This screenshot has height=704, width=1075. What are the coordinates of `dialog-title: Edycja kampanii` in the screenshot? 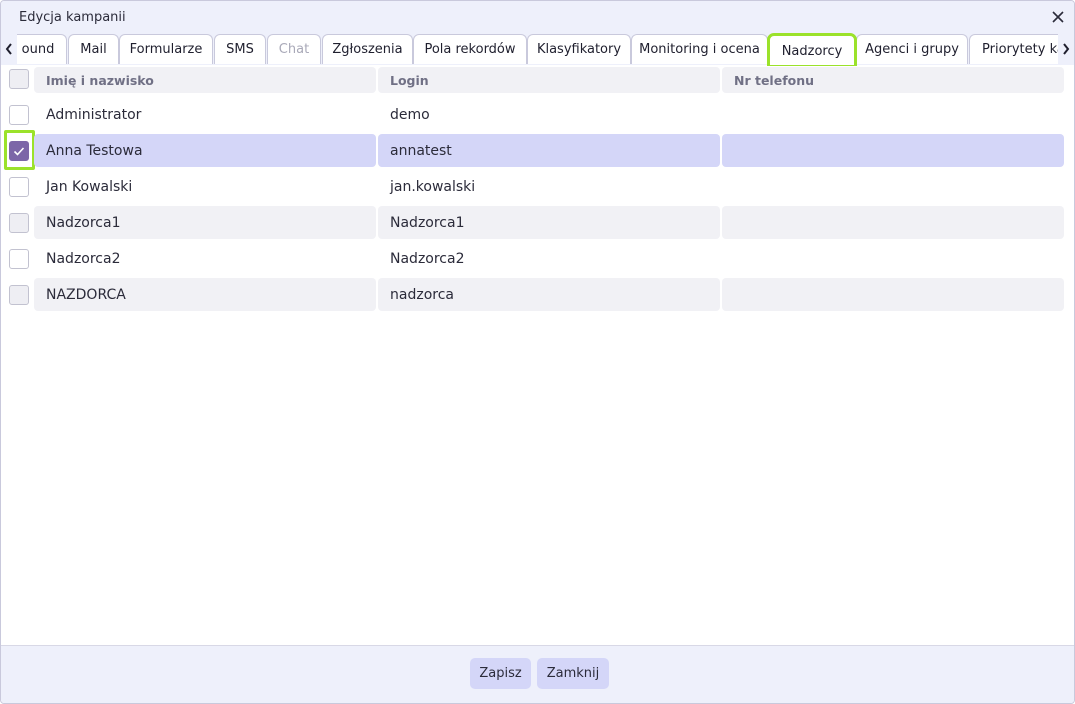 It's located at (72, 17).